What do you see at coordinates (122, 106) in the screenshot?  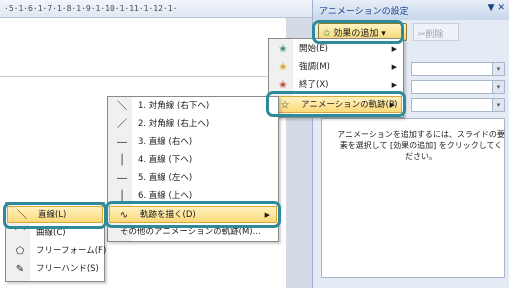 I see `diagonal-line-icon: ＼` at bounding box center [122, 106].